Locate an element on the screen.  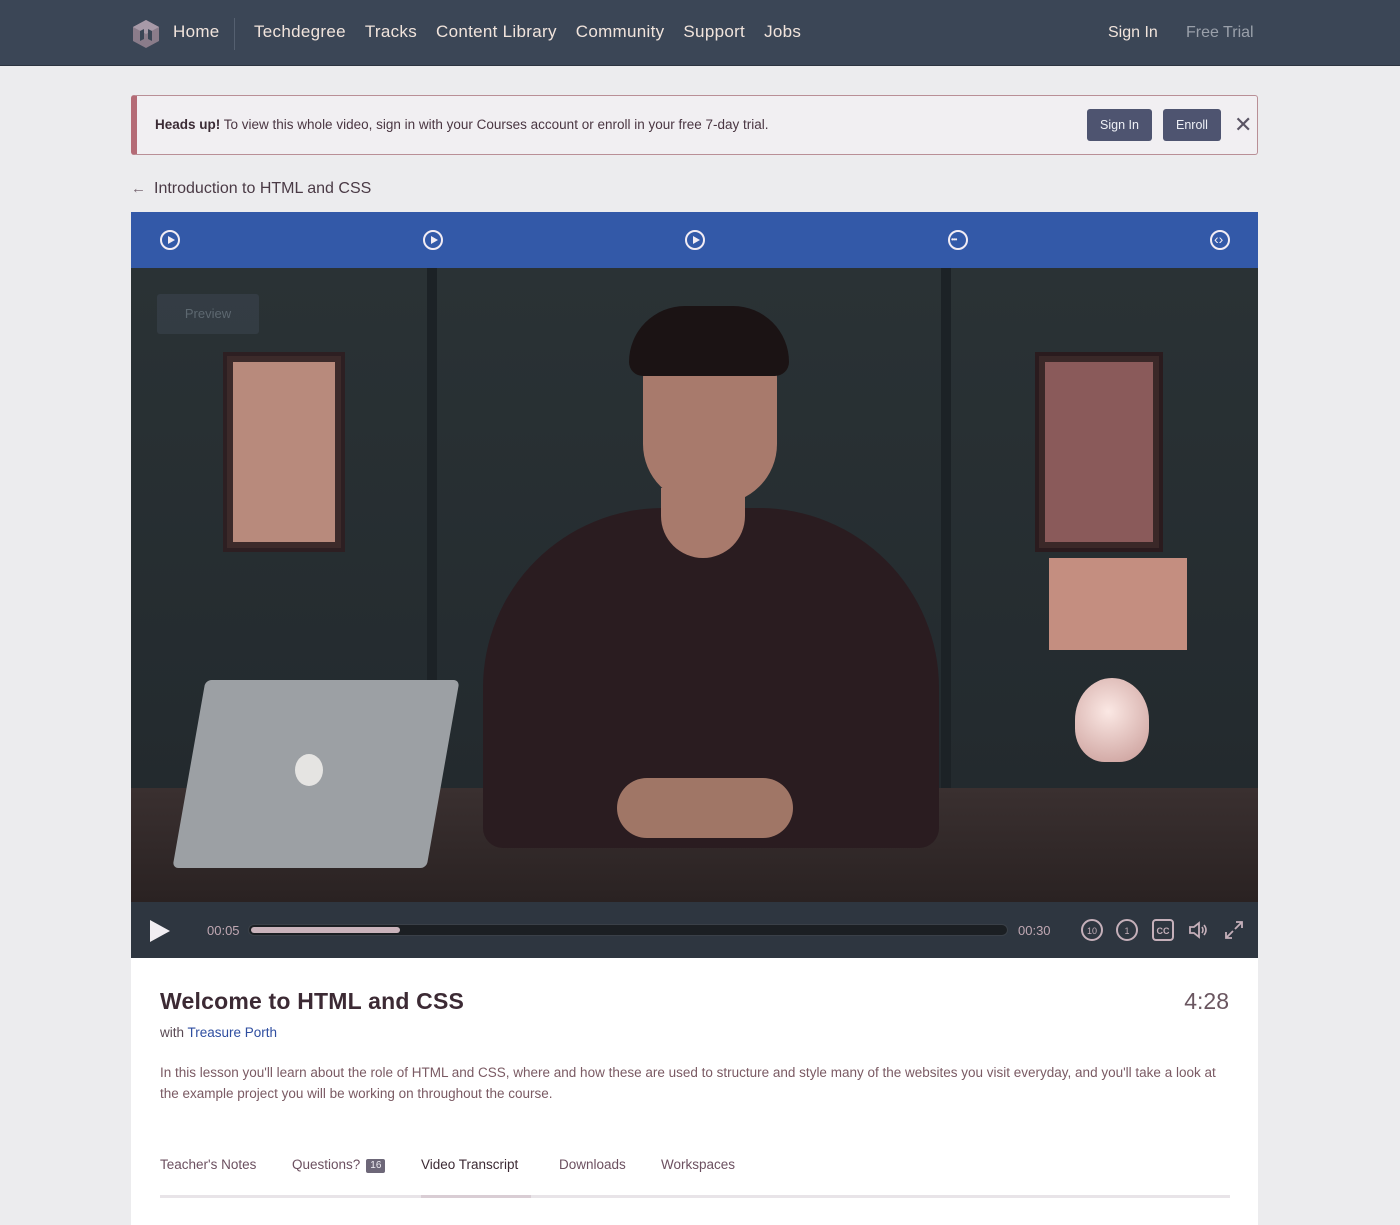
wall-panel is located at coordinates (946, 528).